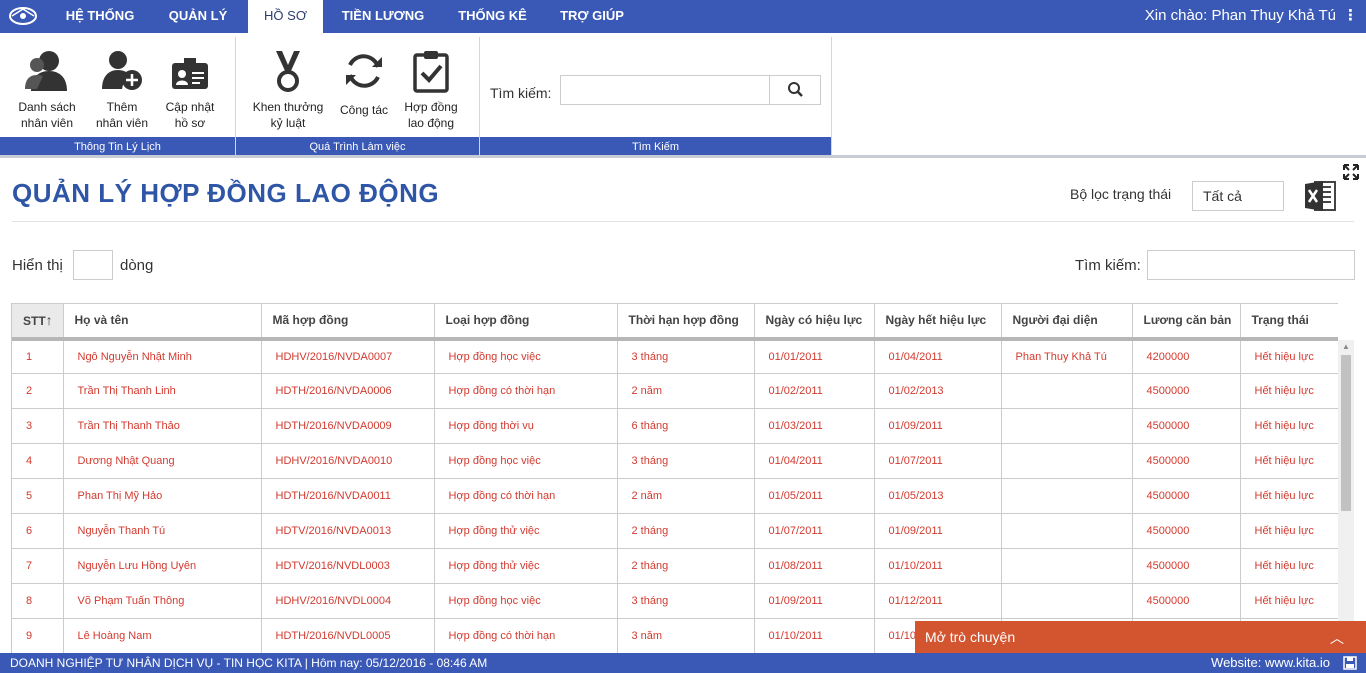 The width and height of the screenshot is (1366, 673). What do you see at coordinates (521, 93) in the screenshot?
I see `ribbon-search-label: Tìm kiếm:` at bounding box center [521, 93].